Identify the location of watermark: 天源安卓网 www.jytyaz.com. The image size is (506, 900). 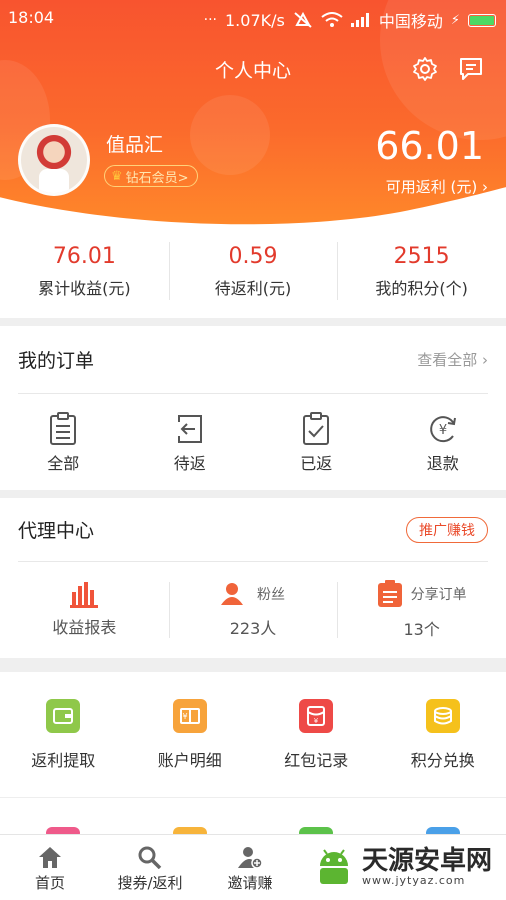
(402, 867).